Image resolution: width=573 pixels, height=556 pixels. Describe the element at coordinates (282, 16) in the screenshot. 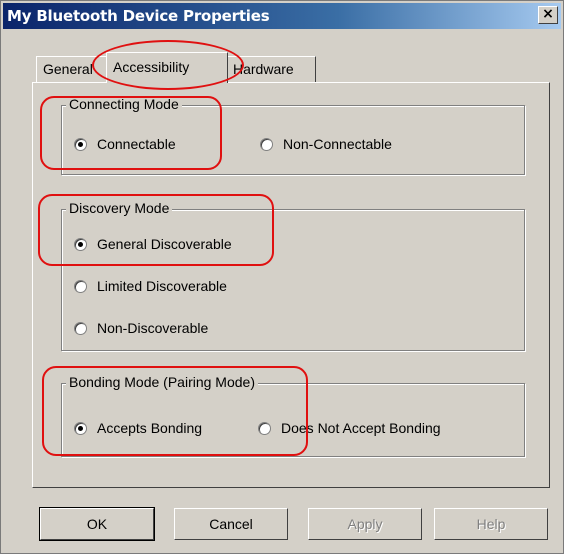

I see `title-bar: My Bluetooth Device Properties ×` at that location.